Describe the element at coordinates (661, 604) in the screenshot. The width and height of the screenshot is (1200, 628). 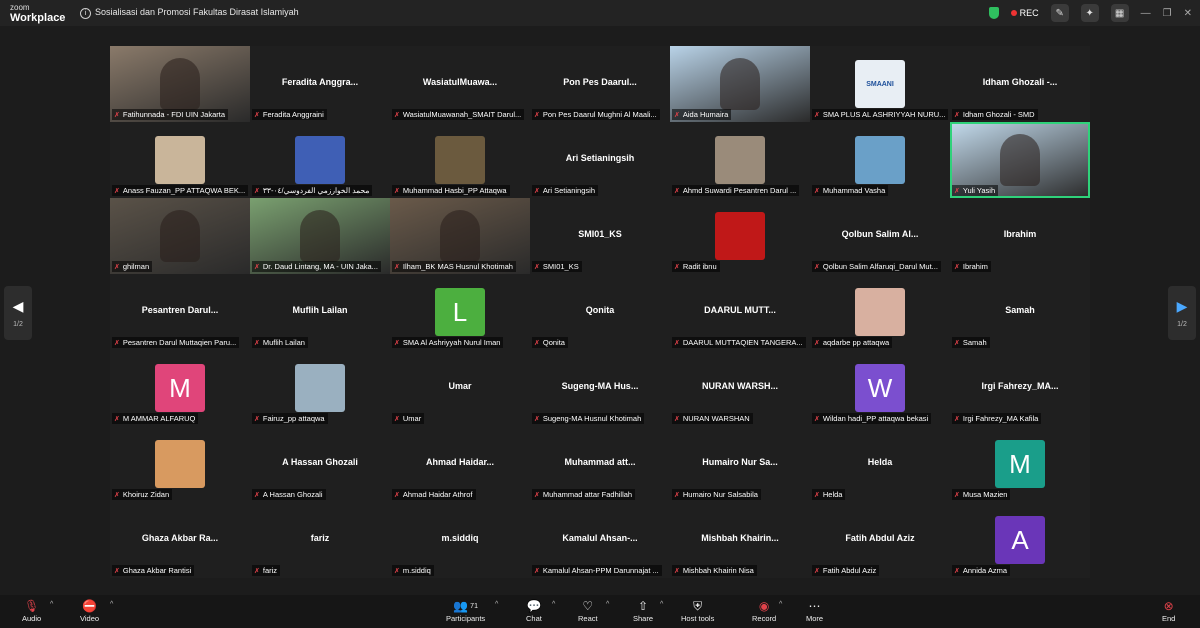
I see `share-caret: ^` at that location.